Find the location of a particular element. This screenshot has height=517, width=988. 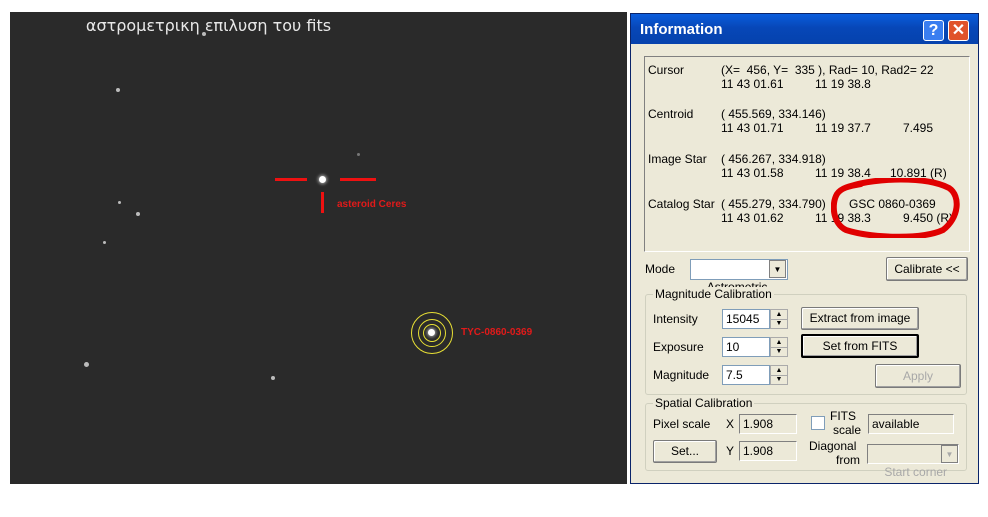

crosshair-bottom is located at coordinates (322, 202).